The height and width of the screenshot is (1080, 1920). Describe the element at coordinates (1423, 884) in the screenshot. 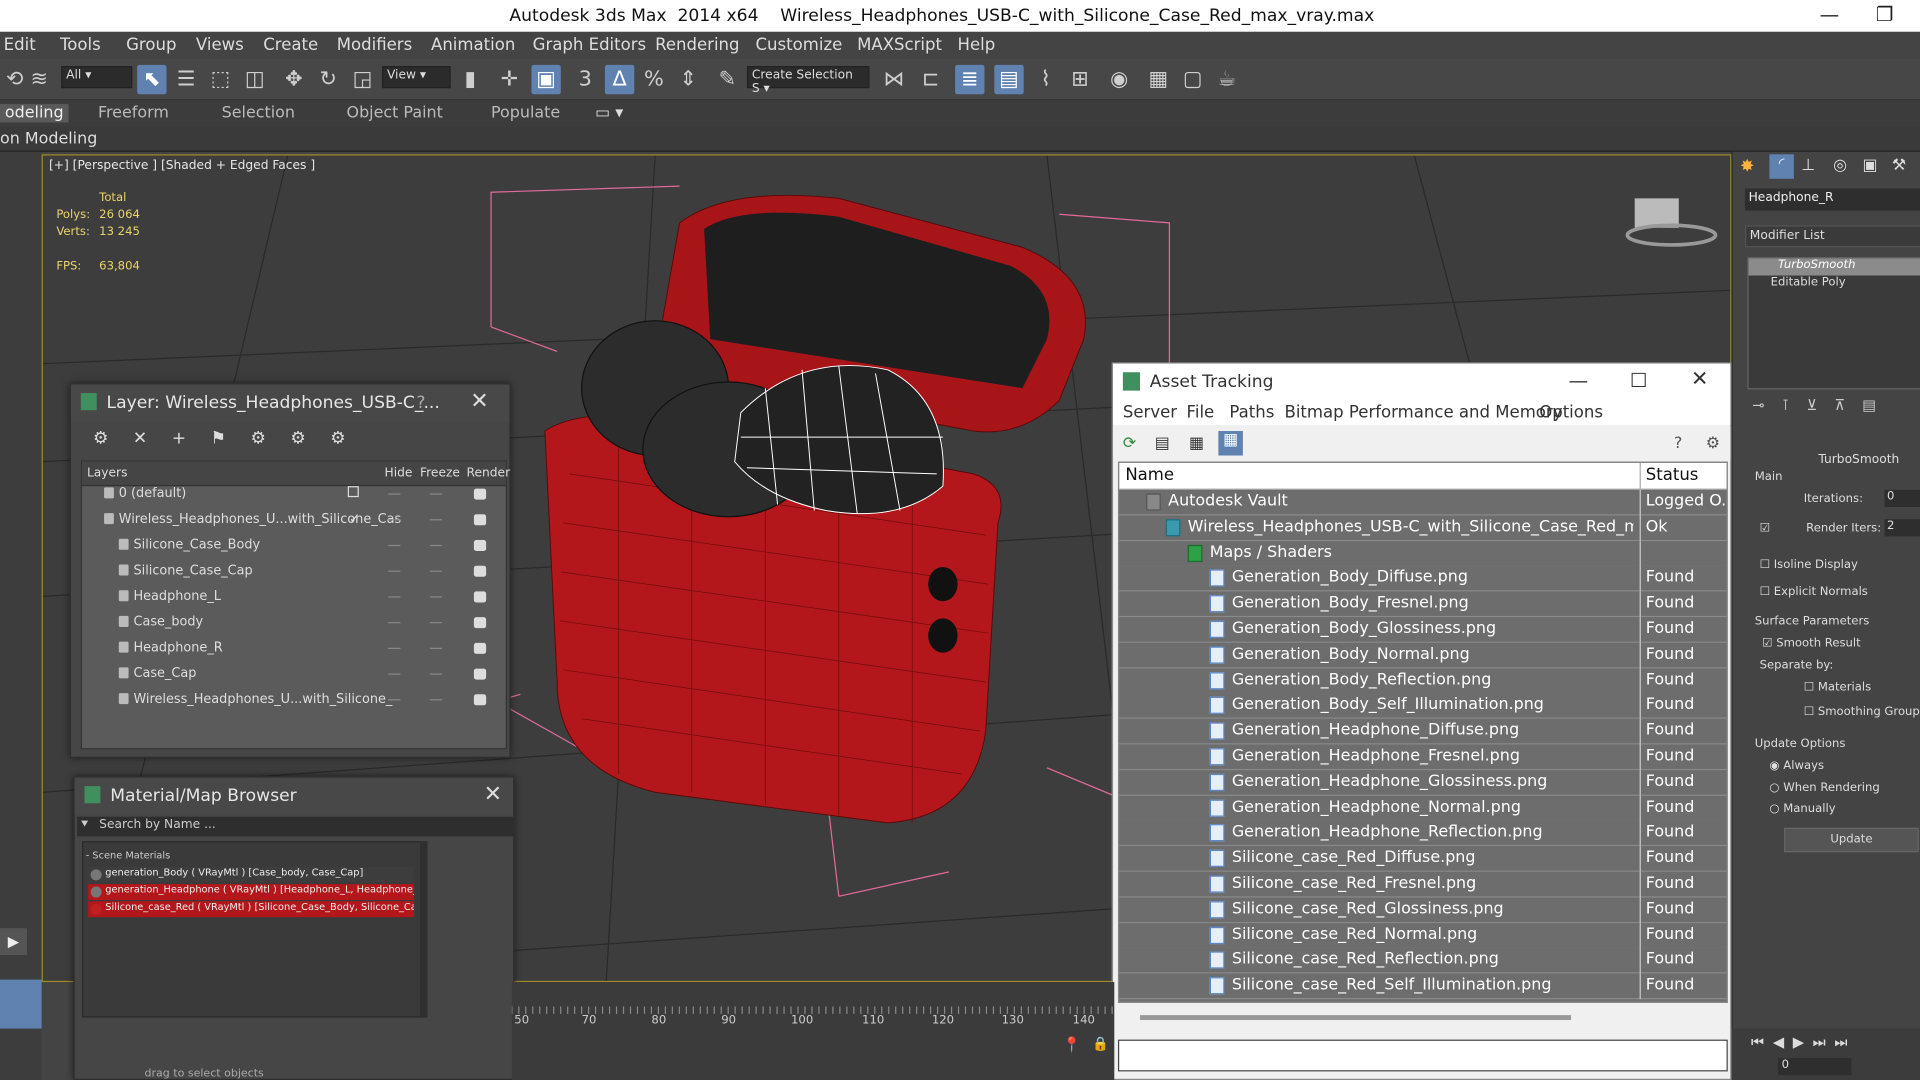

I see `asset-row: Silicone_case_Red_Fresnel.png Found` at that location.